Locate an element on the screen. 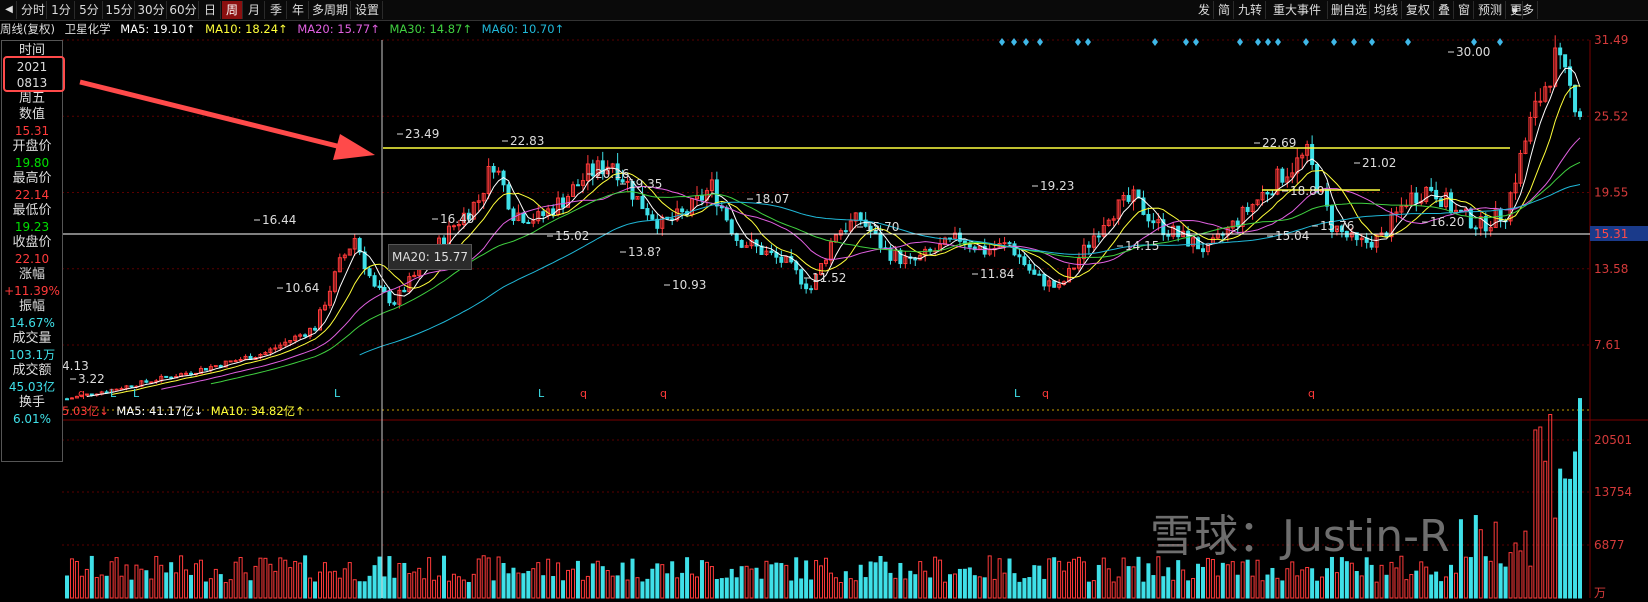  red-arrow-shaft is located at coordinates (212, 115).